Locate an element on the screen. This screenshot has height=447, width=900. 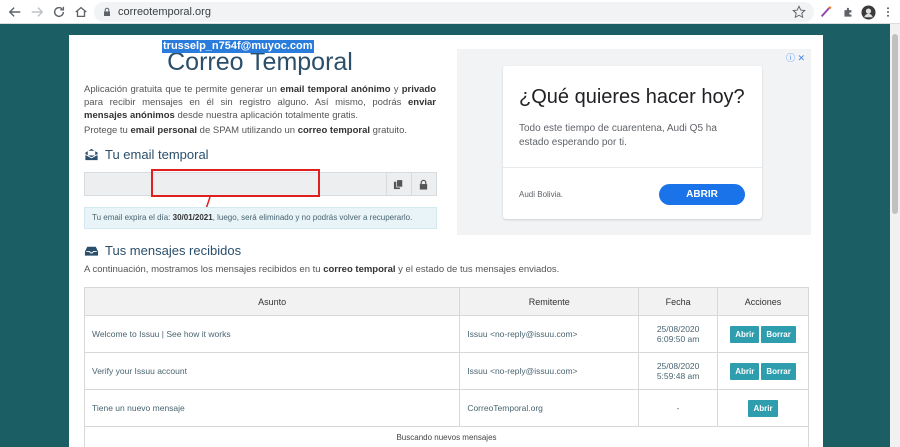
lock-button is located at coordinates (423, 184).